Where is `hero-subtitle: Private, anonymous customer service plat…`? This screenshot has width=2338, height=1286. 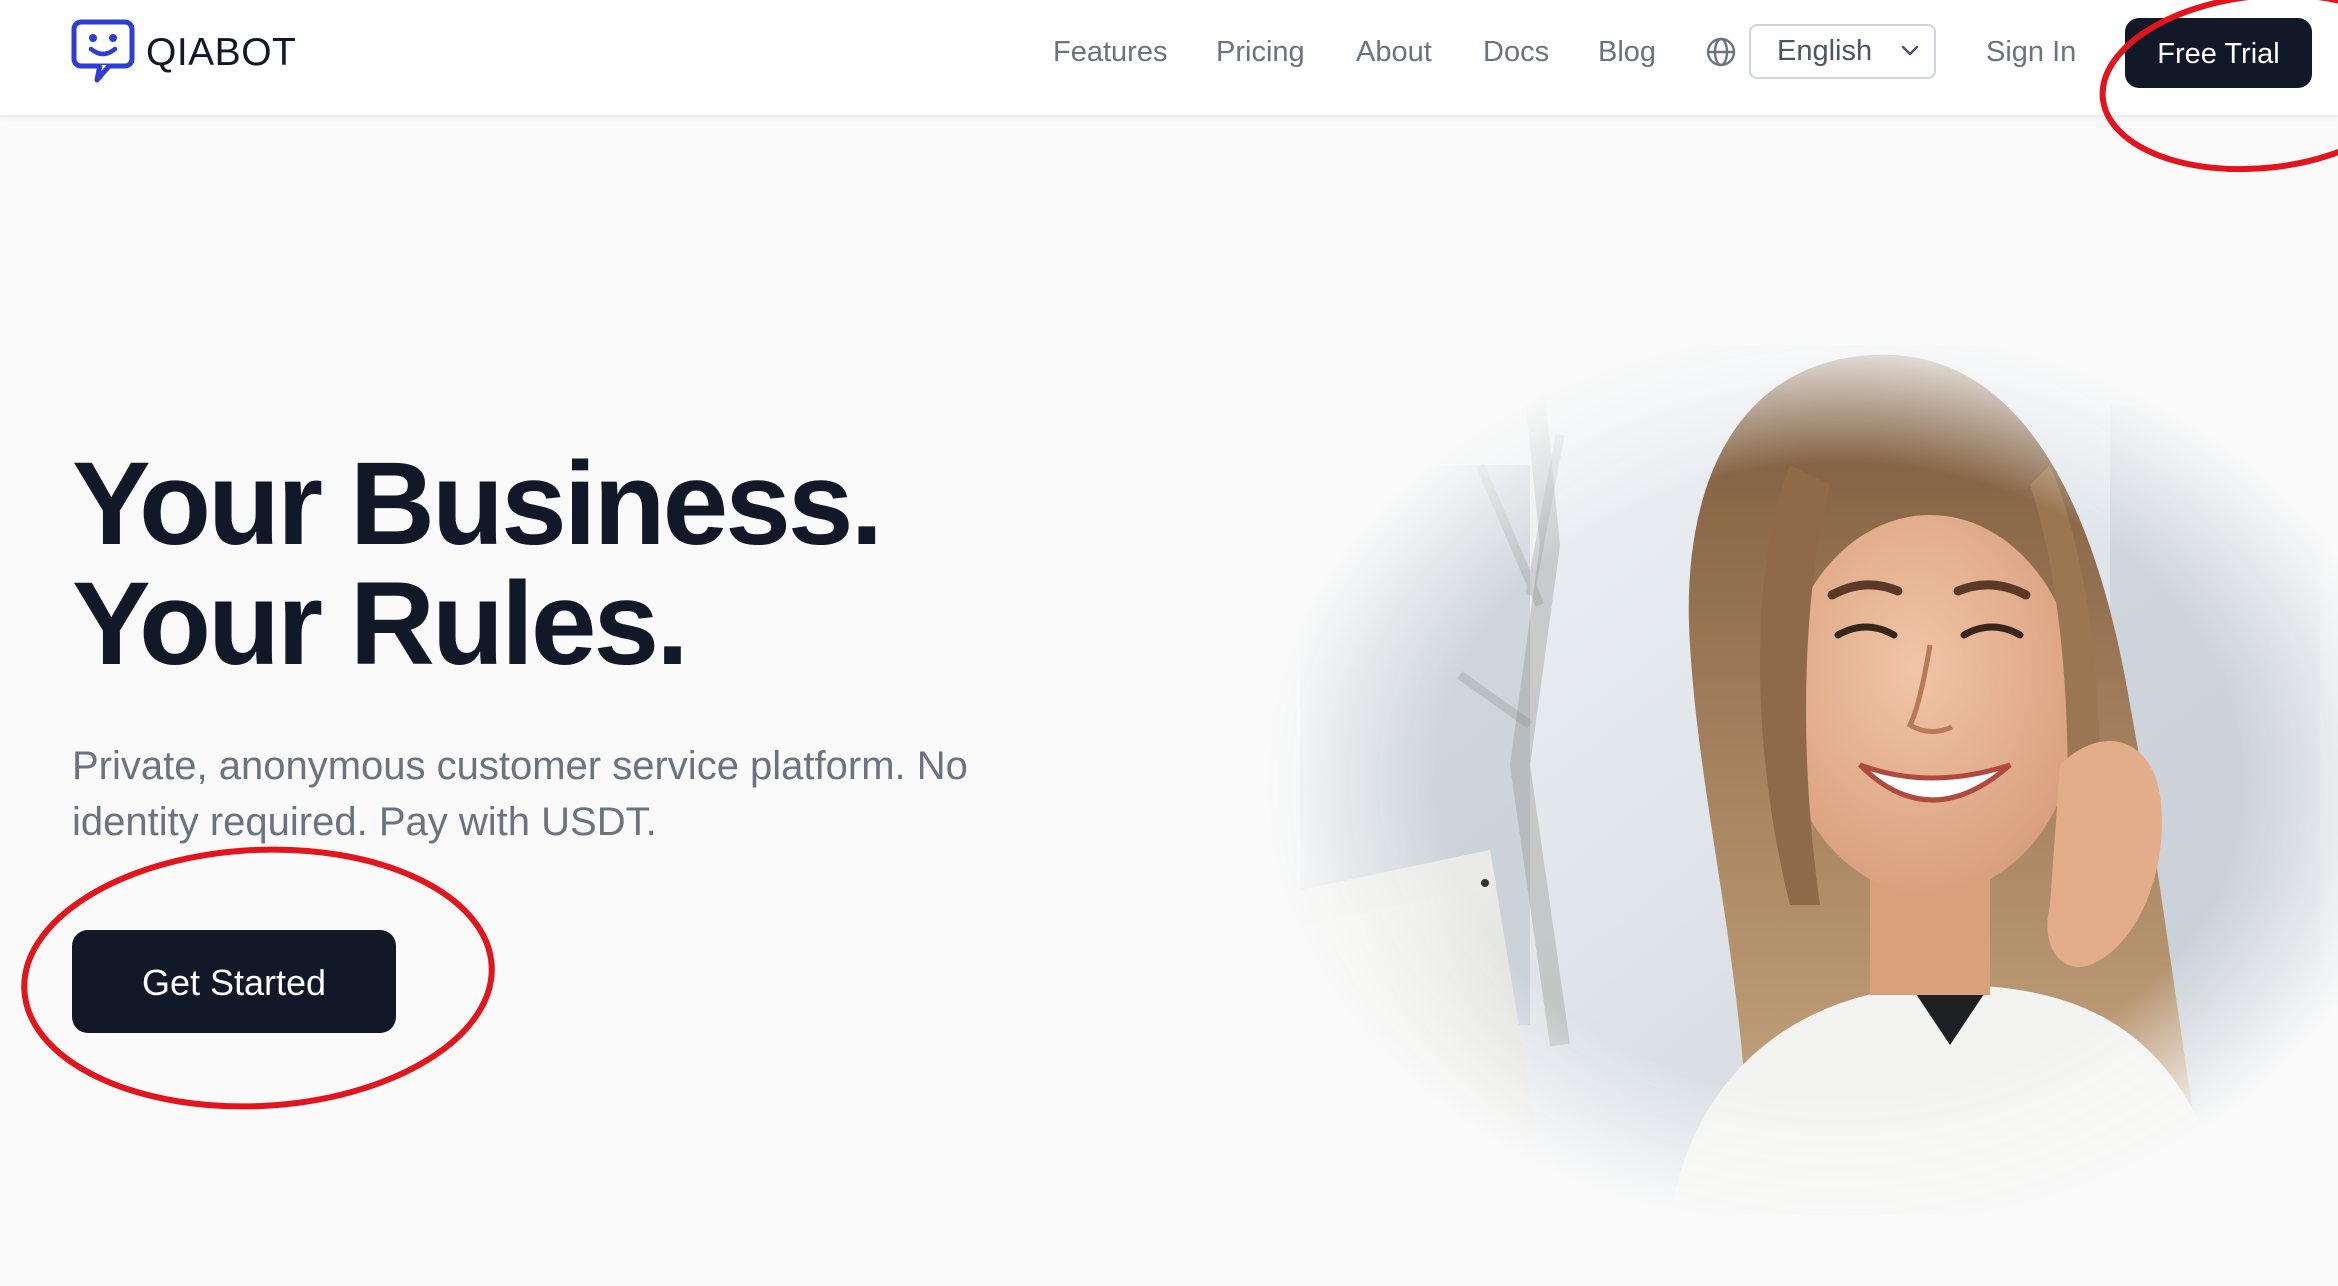 hero-subtitle: Private, anonymous customer service plat… is located at coordinates (520, 794).